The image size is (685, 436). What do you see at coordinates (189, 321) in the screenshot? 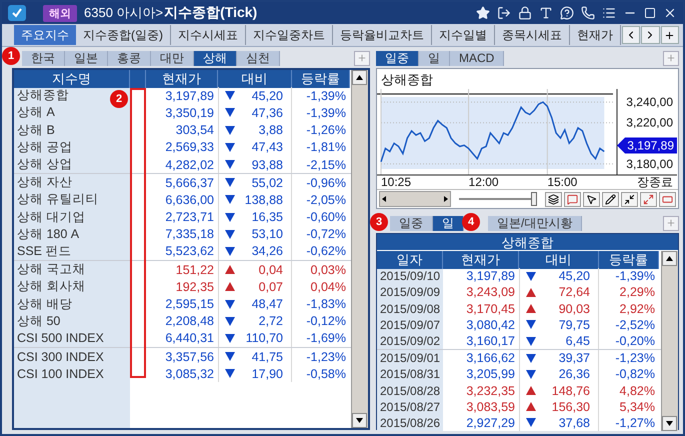
I see `price-value: 2,208,48` at bounding box center [189, 321].